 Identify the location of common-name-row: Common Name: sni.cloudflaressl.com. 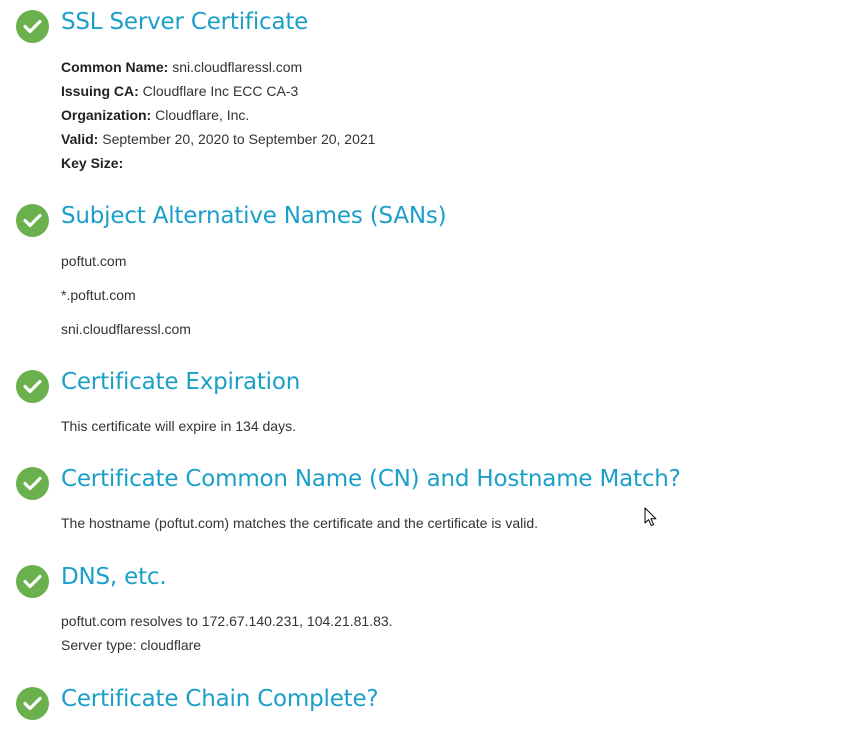
(218, 67).